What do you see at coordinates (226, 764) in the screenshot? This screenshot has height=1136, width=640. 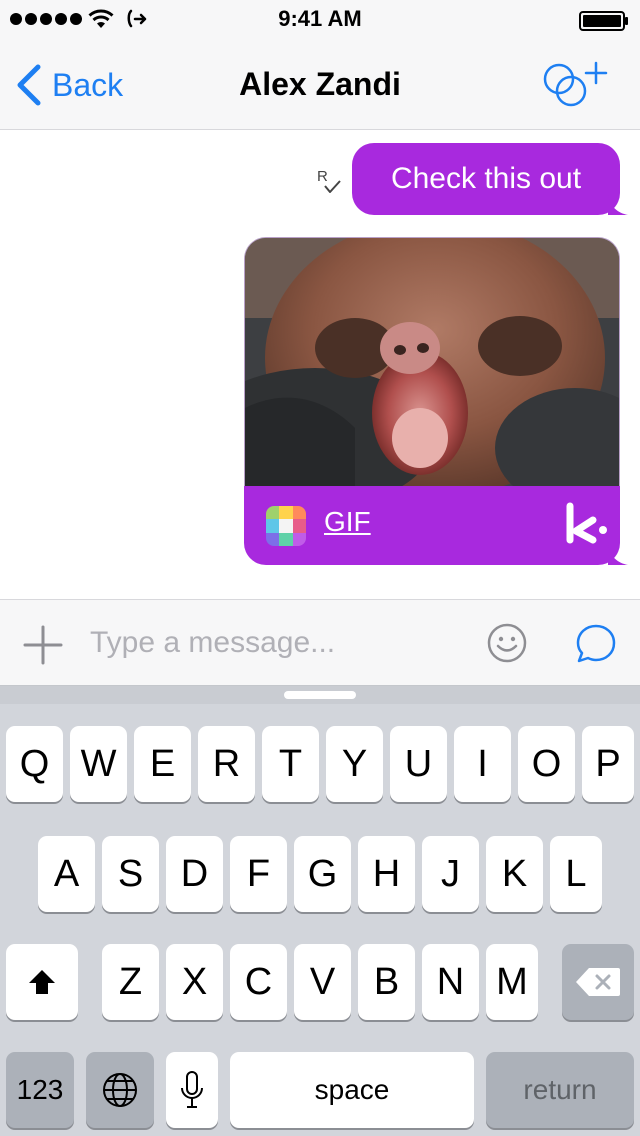 I see `key-r: R` at bounding box center [226, 764].